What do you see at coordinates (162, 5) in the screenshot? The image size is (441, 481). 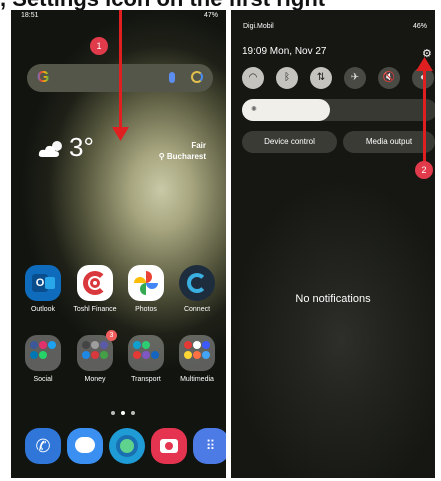 I see `heading-text: , Settings icon on the first right` at bounding box center [162, 5].